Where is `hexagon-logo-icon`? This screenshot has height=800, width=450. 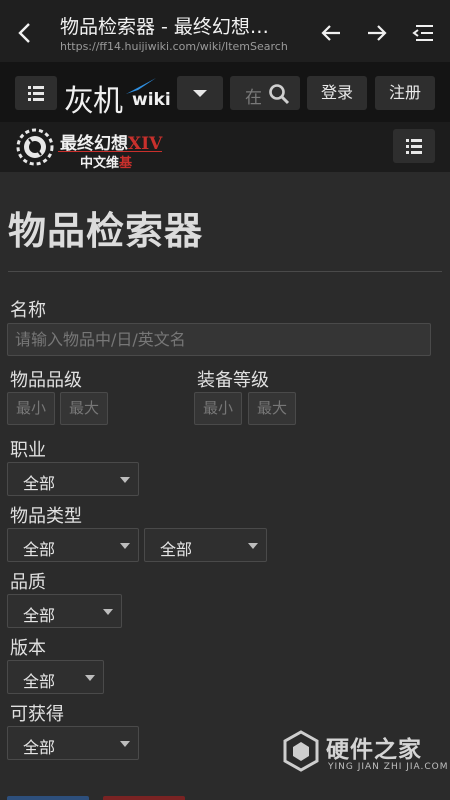
hexagon-logo-icon is located at coordinates (301, 751).